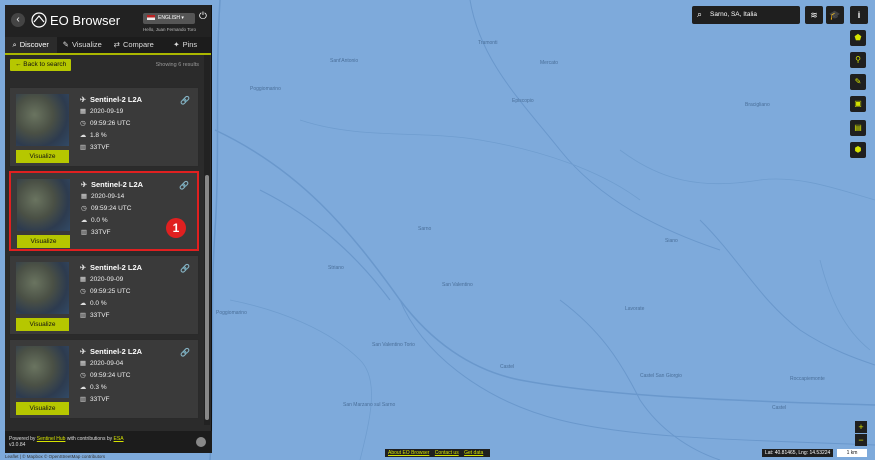 The height and width of the screenshot is (460, 875). Describe the element at coordinates (41, 65) in the screenshot. I see `back-to-search-button: ← Back to search` at that location.